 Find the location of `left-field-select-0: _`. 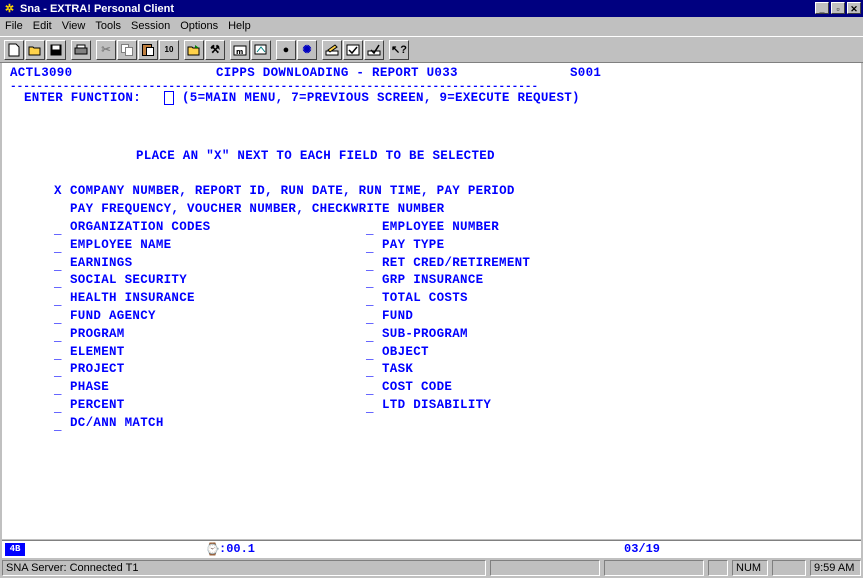

left-field-select-0: _ is located at coordinates (58, 230).